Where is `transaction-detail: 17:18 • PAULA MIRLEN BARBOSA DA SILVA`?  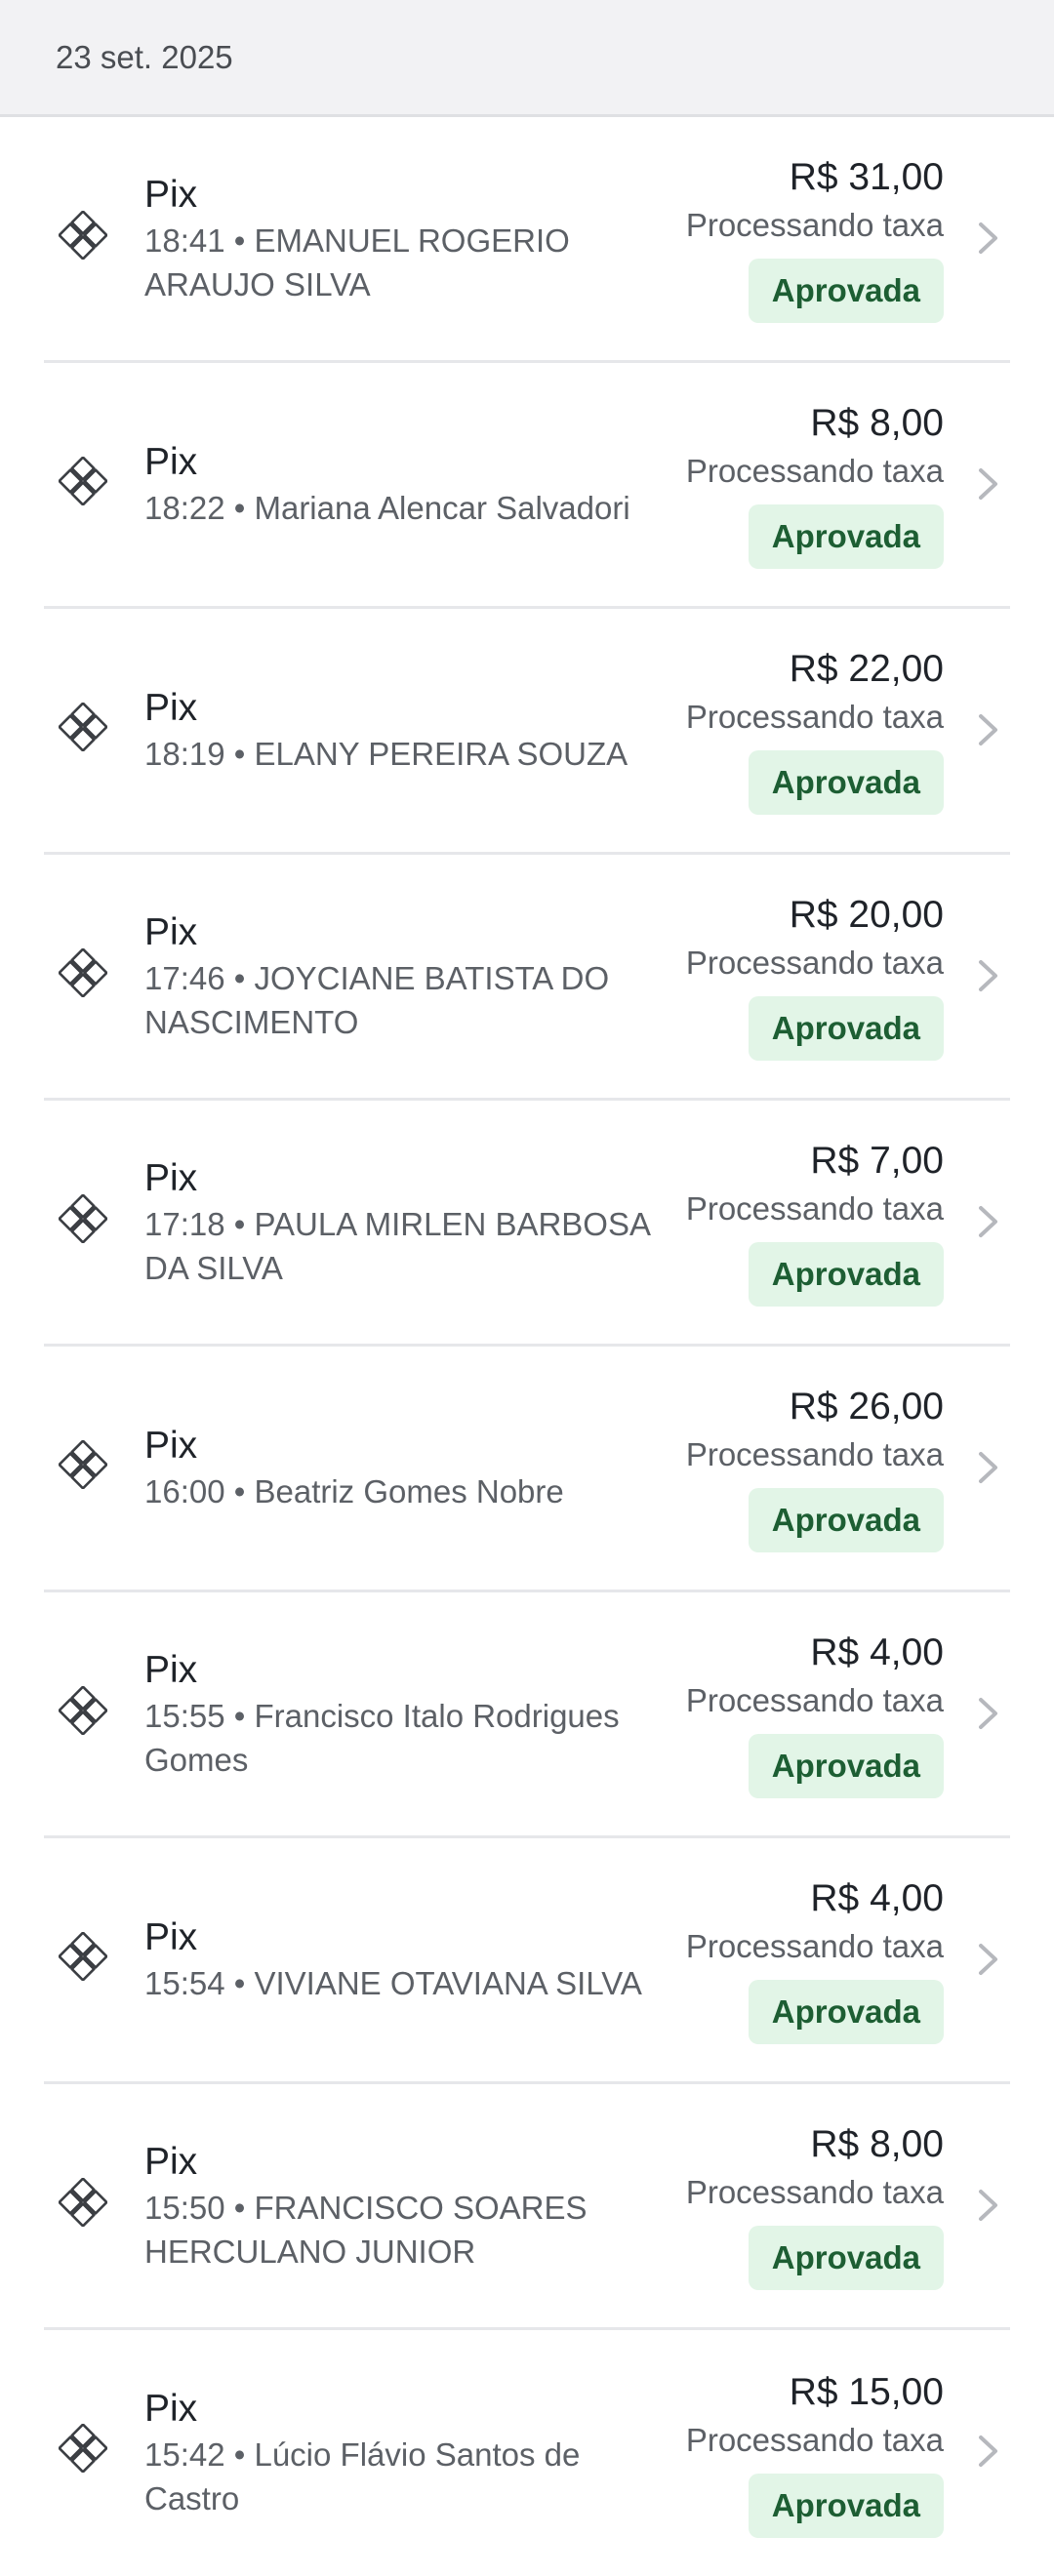 transaction-detail: 17:18 • PAULA MIRLEN BARBOSA DA SILVA is located at coordinates (397, 1245).